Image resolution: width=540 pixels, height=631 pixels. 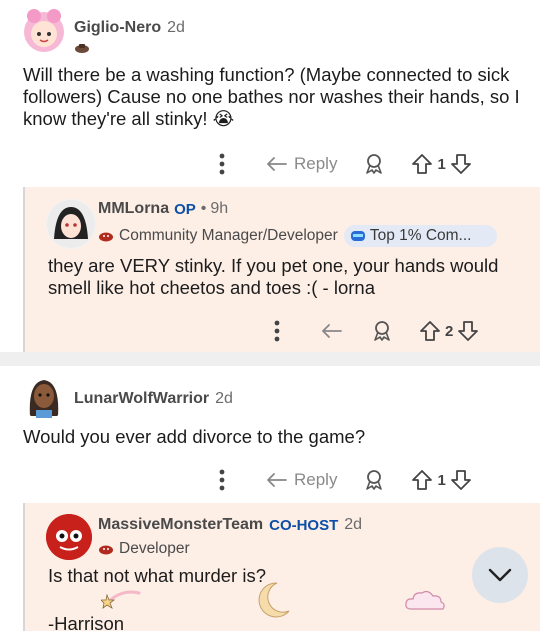 I want to click on cohost-badge: CO-HOST, so click(x=304, y=525).